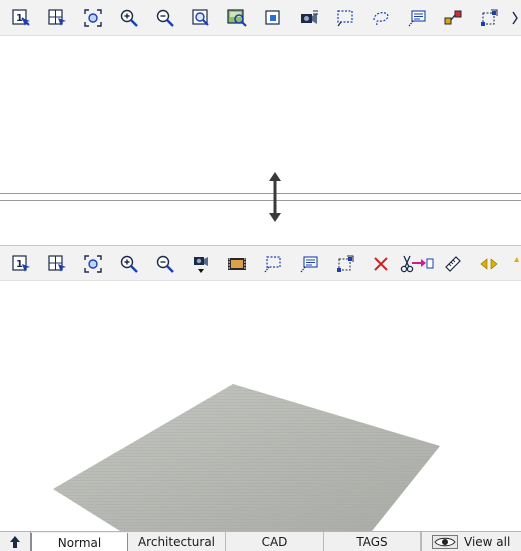 This screenshot has height=551, width=521. What do you see at coordinates (309, 18) in the screenshot?
I see `camera-view-icon` at bounding box center [309, 18].